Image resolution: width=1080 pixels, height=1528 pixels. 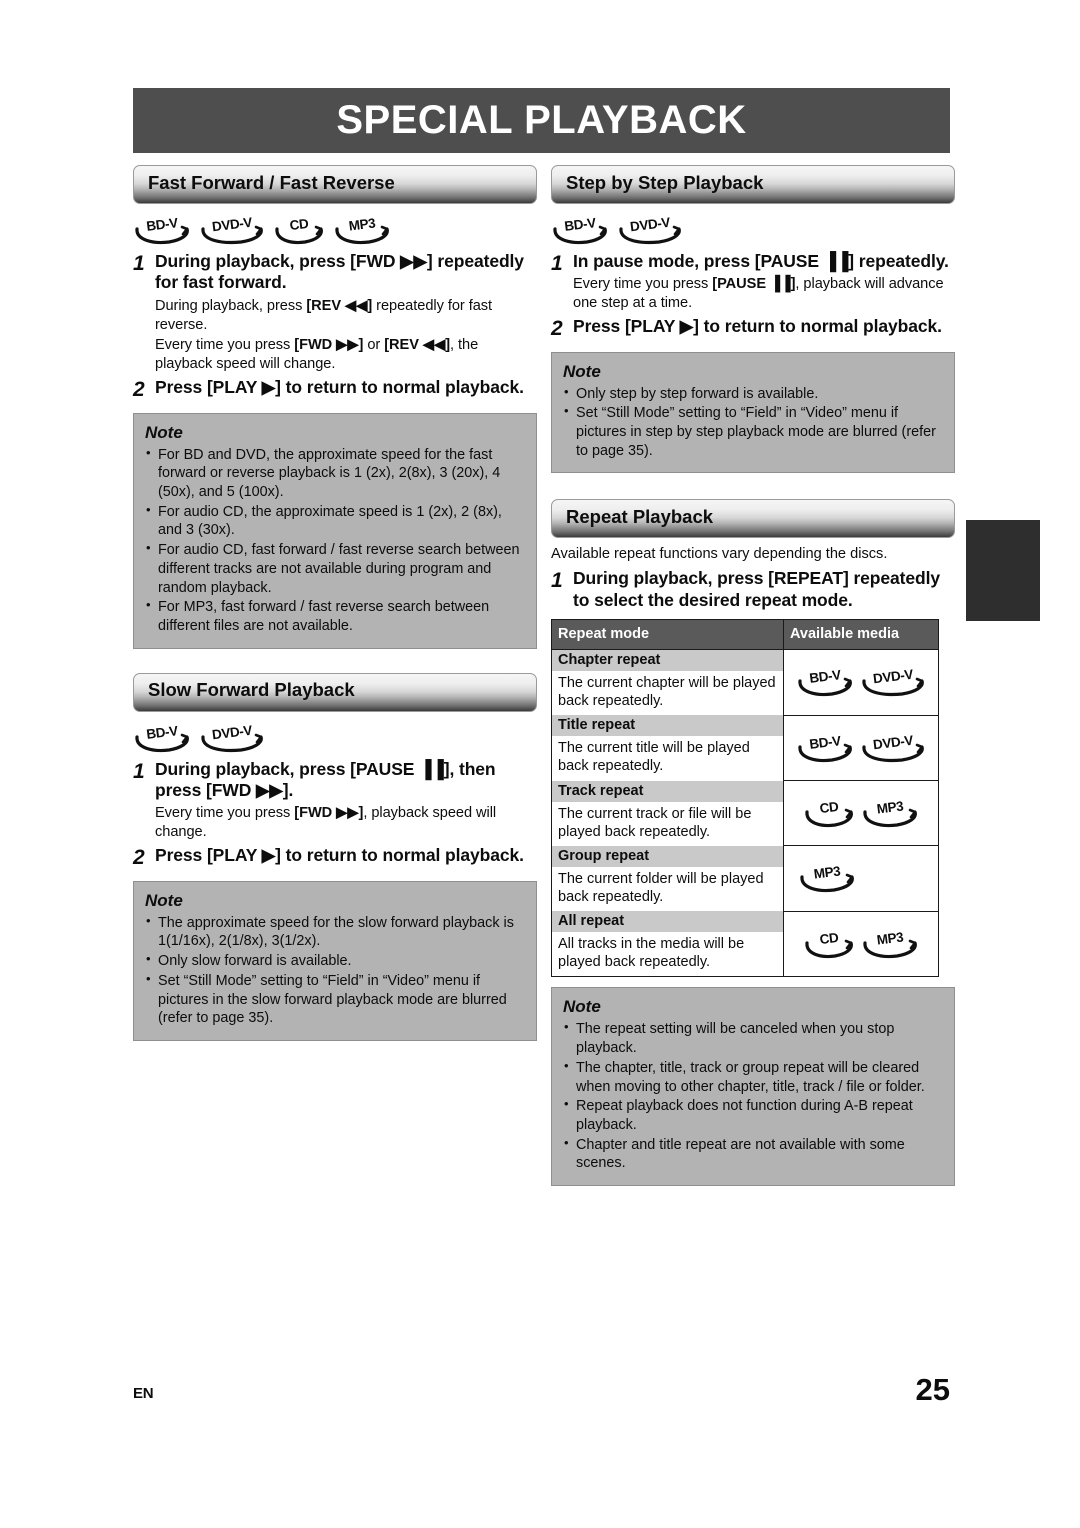 I want to click on section-title: Slow Forward Playback, so click(x=251, y=690).